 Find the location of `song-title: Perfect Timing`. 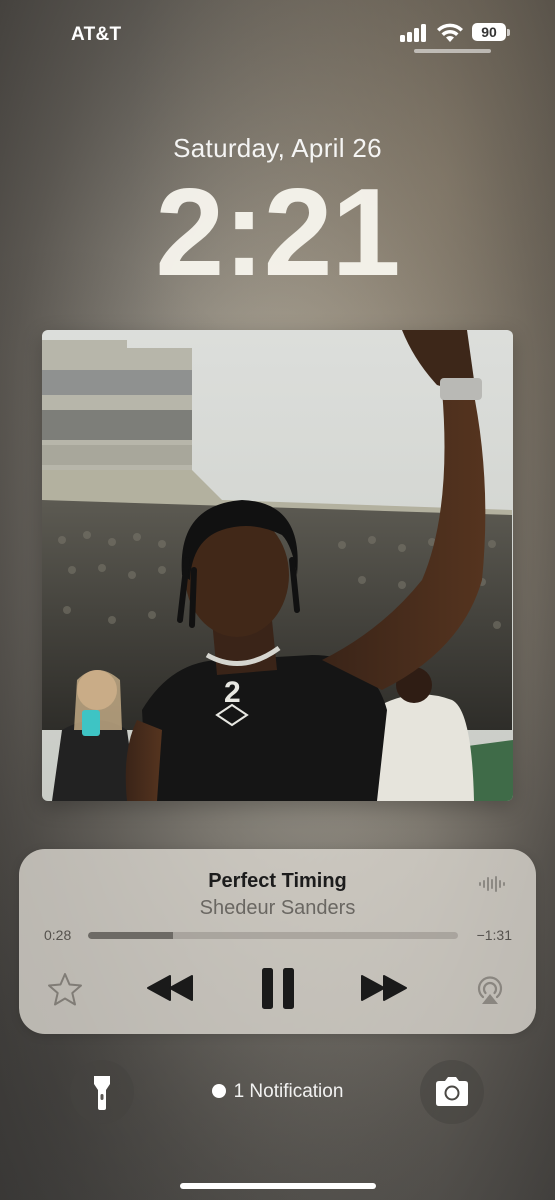

song-title: Perfect Timing is located at coordinates (277, 881).